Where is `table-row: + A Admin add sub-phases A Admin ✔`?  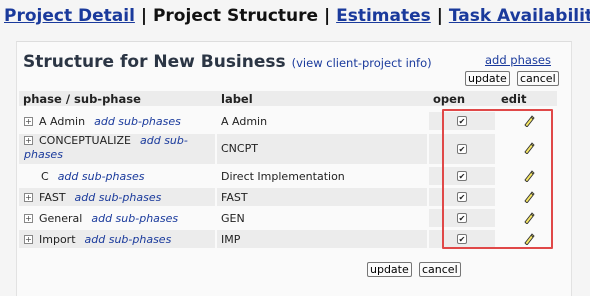 table-row: + A Admin add sub-phases A Admin ✔ is located at coordinates (288, 121).